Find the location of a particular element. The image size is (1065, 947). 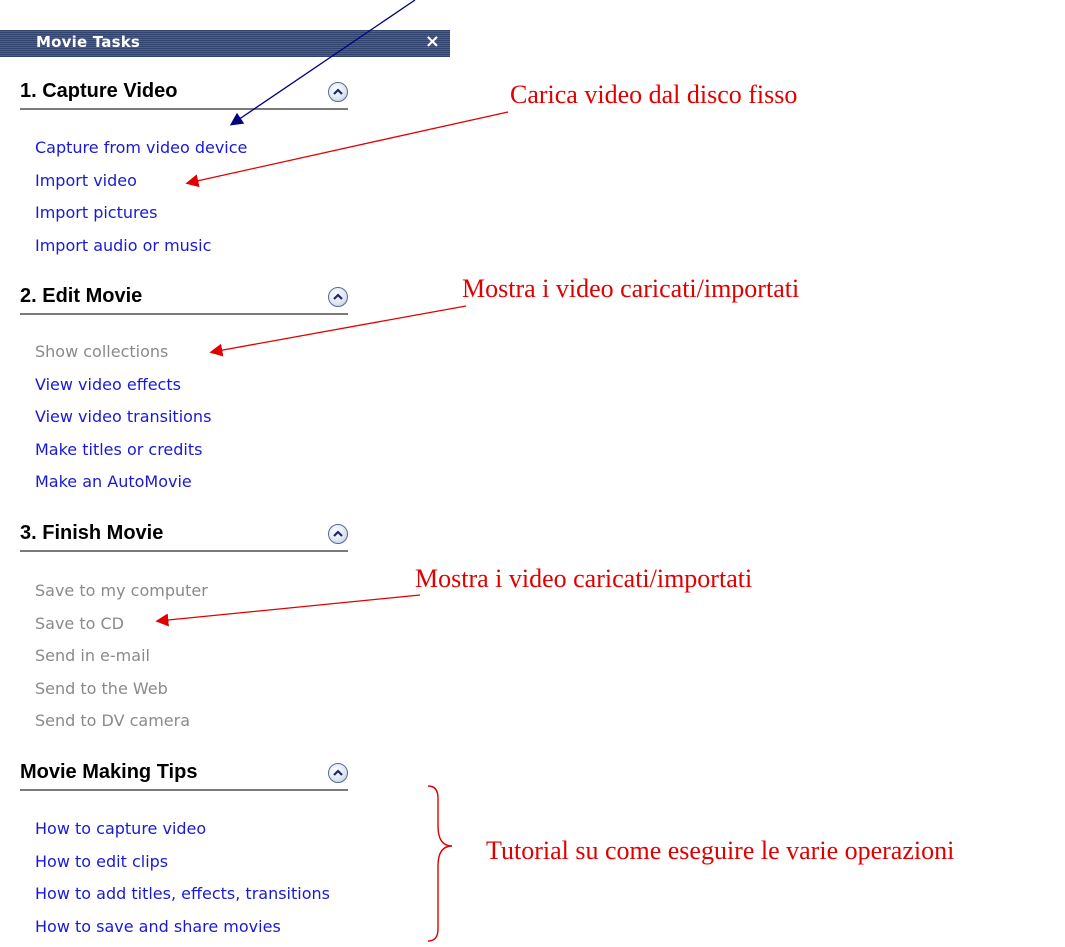

link-send-in-e-mail: Send in e-mail is located at coordinates (92, 655).